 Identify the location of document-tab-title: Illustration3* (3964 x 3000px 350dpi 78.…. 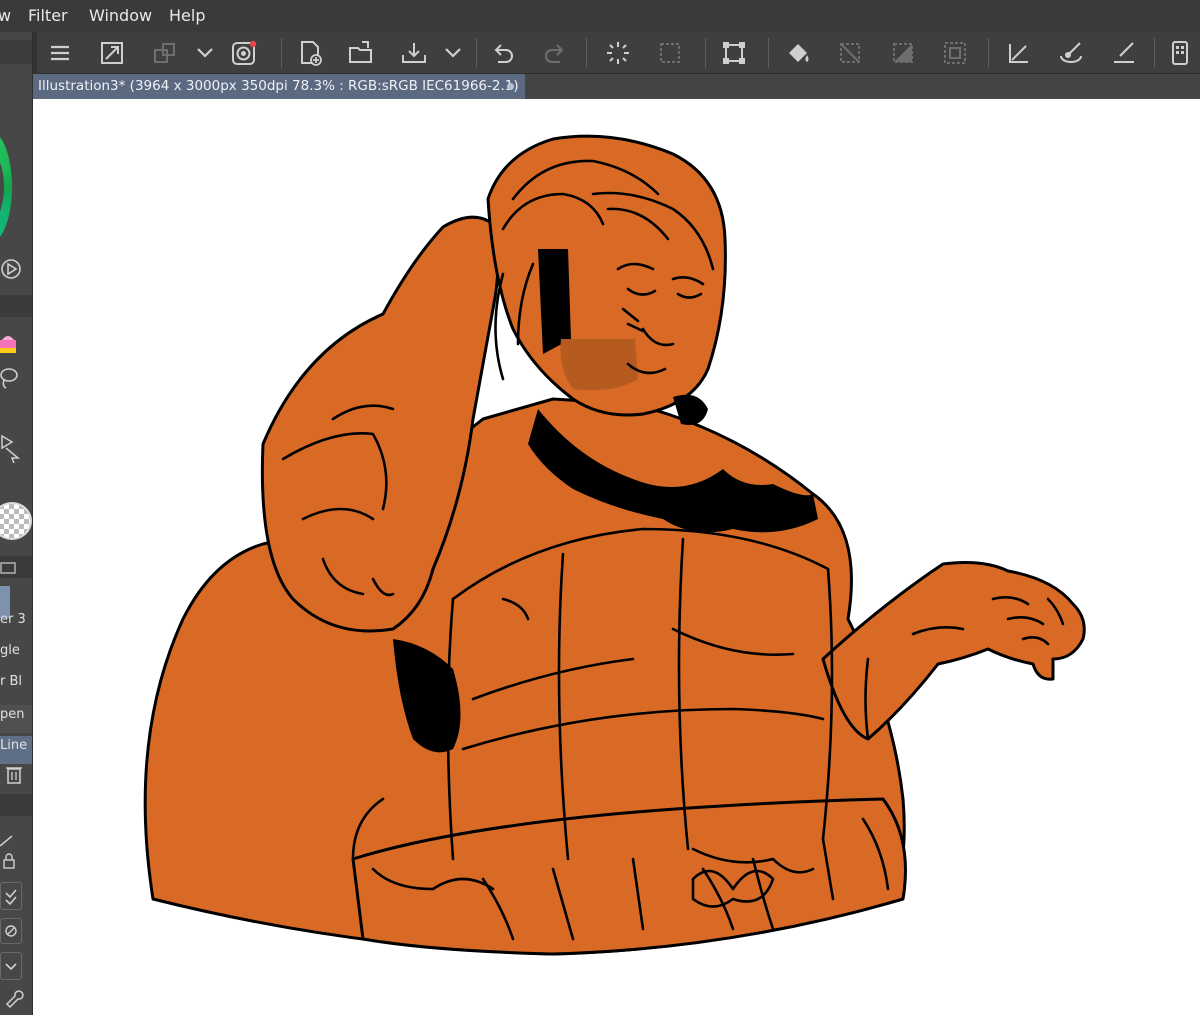
(278, 86).